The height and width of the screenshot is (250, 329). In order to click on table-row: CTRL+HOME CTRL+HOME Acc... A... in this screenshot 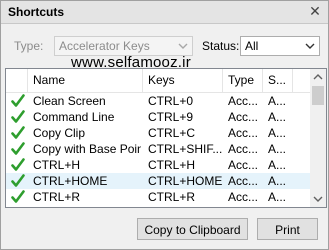, I will do `click(158, 181)`.